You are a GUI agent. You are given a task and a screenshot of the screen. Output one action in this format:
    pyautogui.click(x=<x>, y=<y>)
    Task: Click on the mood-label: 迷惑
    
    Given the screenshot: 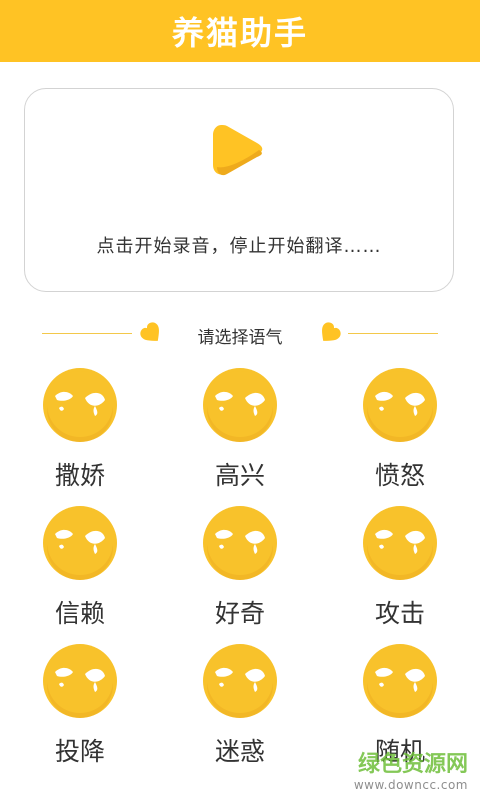 What is the action you would take?
    pyautogui.click(x=239, y=751)
    